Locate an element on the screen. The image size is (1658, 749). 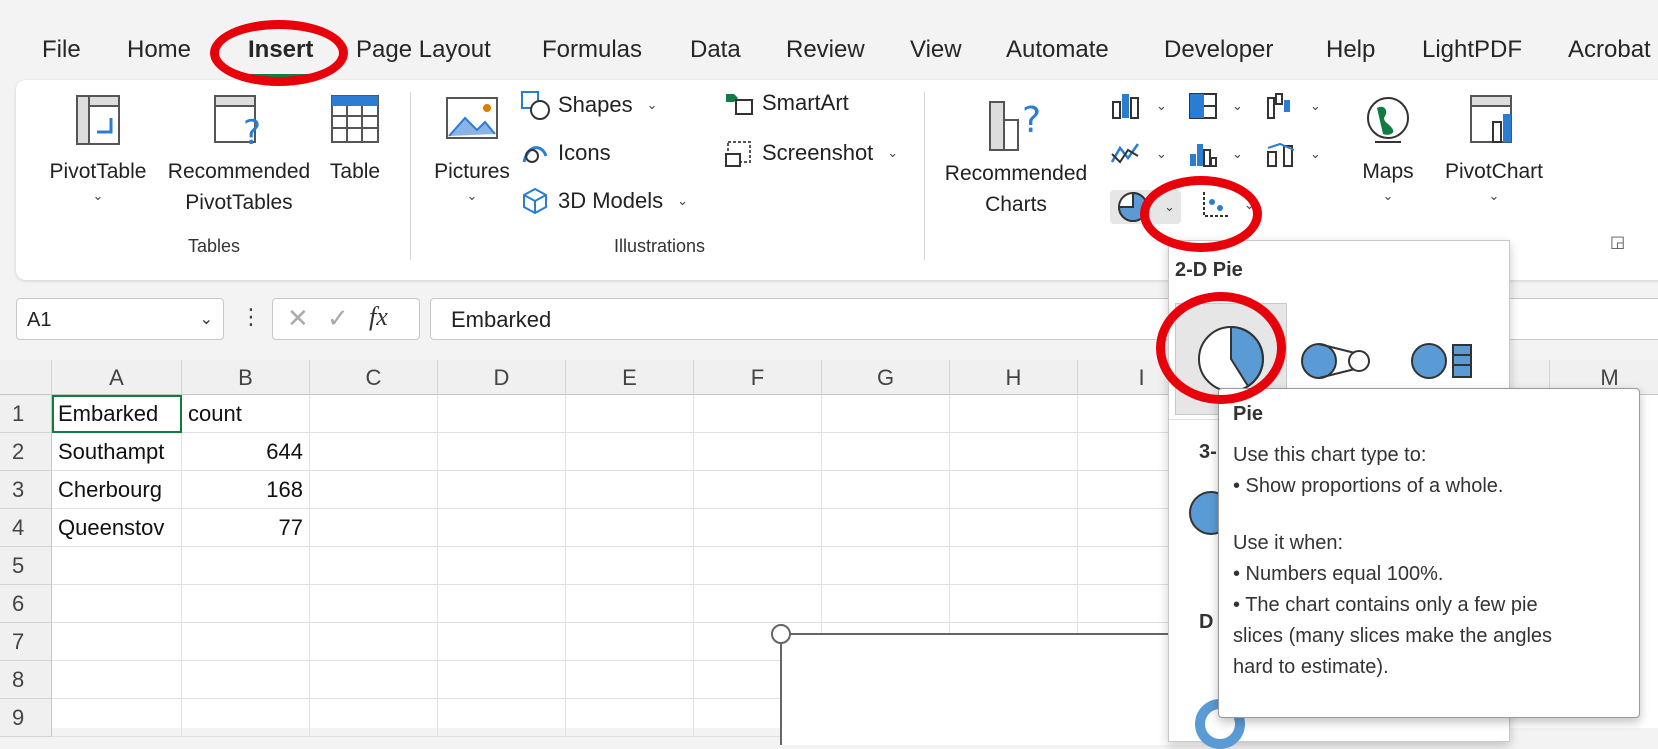
tab-developer: Developer is located at coordinates (1218, 50).